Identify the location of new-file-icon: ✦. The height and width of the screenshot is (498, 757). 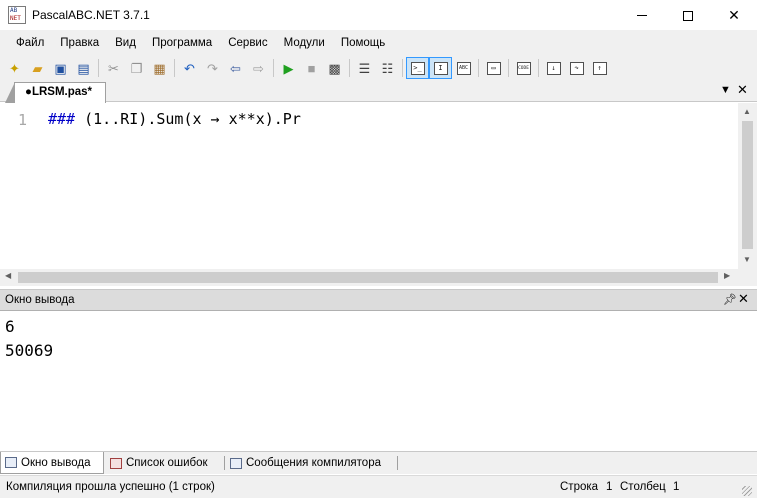
(14, 68).